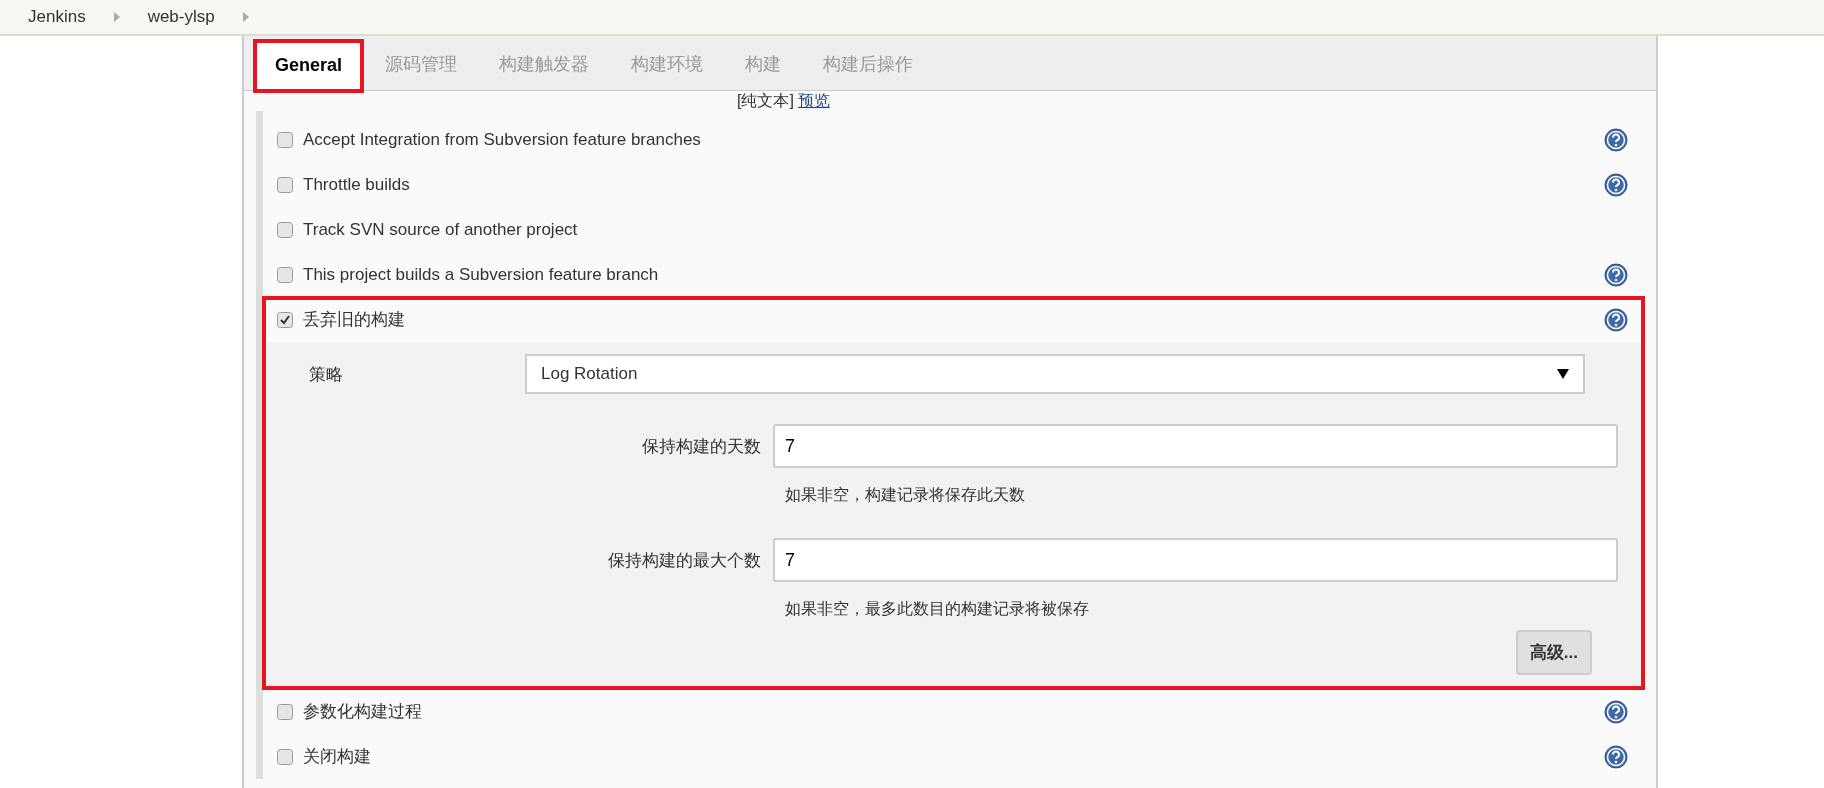 This screenshot has height=788, width=1824. Describe the element at coordinates (309, 66) in the screenshot. I see `tab: General` at that location.